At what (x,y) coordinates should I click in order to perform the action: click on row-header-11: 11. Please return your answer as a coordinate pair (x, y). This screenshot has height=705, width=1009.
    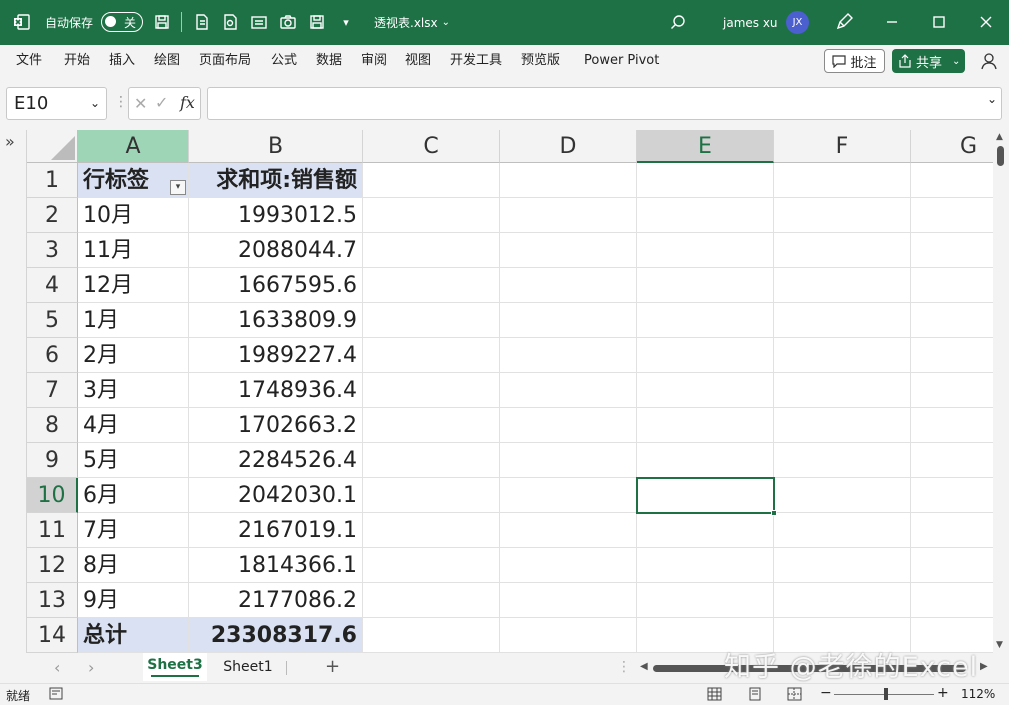
    Looking at the image, I should click on (52, 530).